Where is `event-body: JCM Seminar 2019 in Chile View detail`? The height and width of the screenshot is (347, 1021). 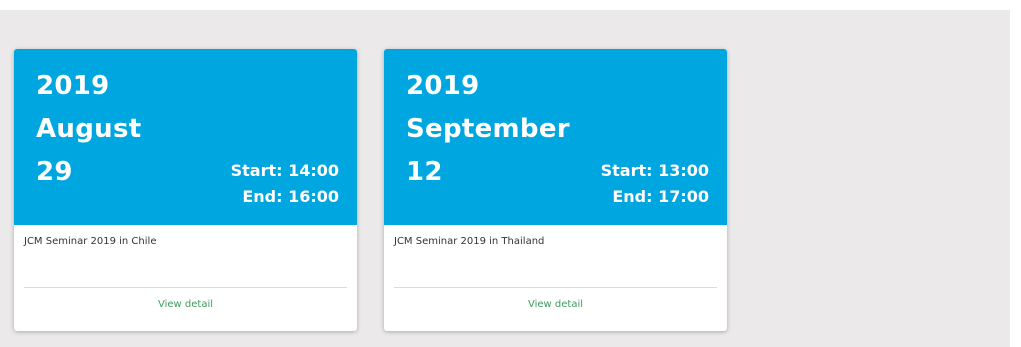 event-body: JCM Seminar 2019 in Chile View detail is located at coordinates (185, 278).